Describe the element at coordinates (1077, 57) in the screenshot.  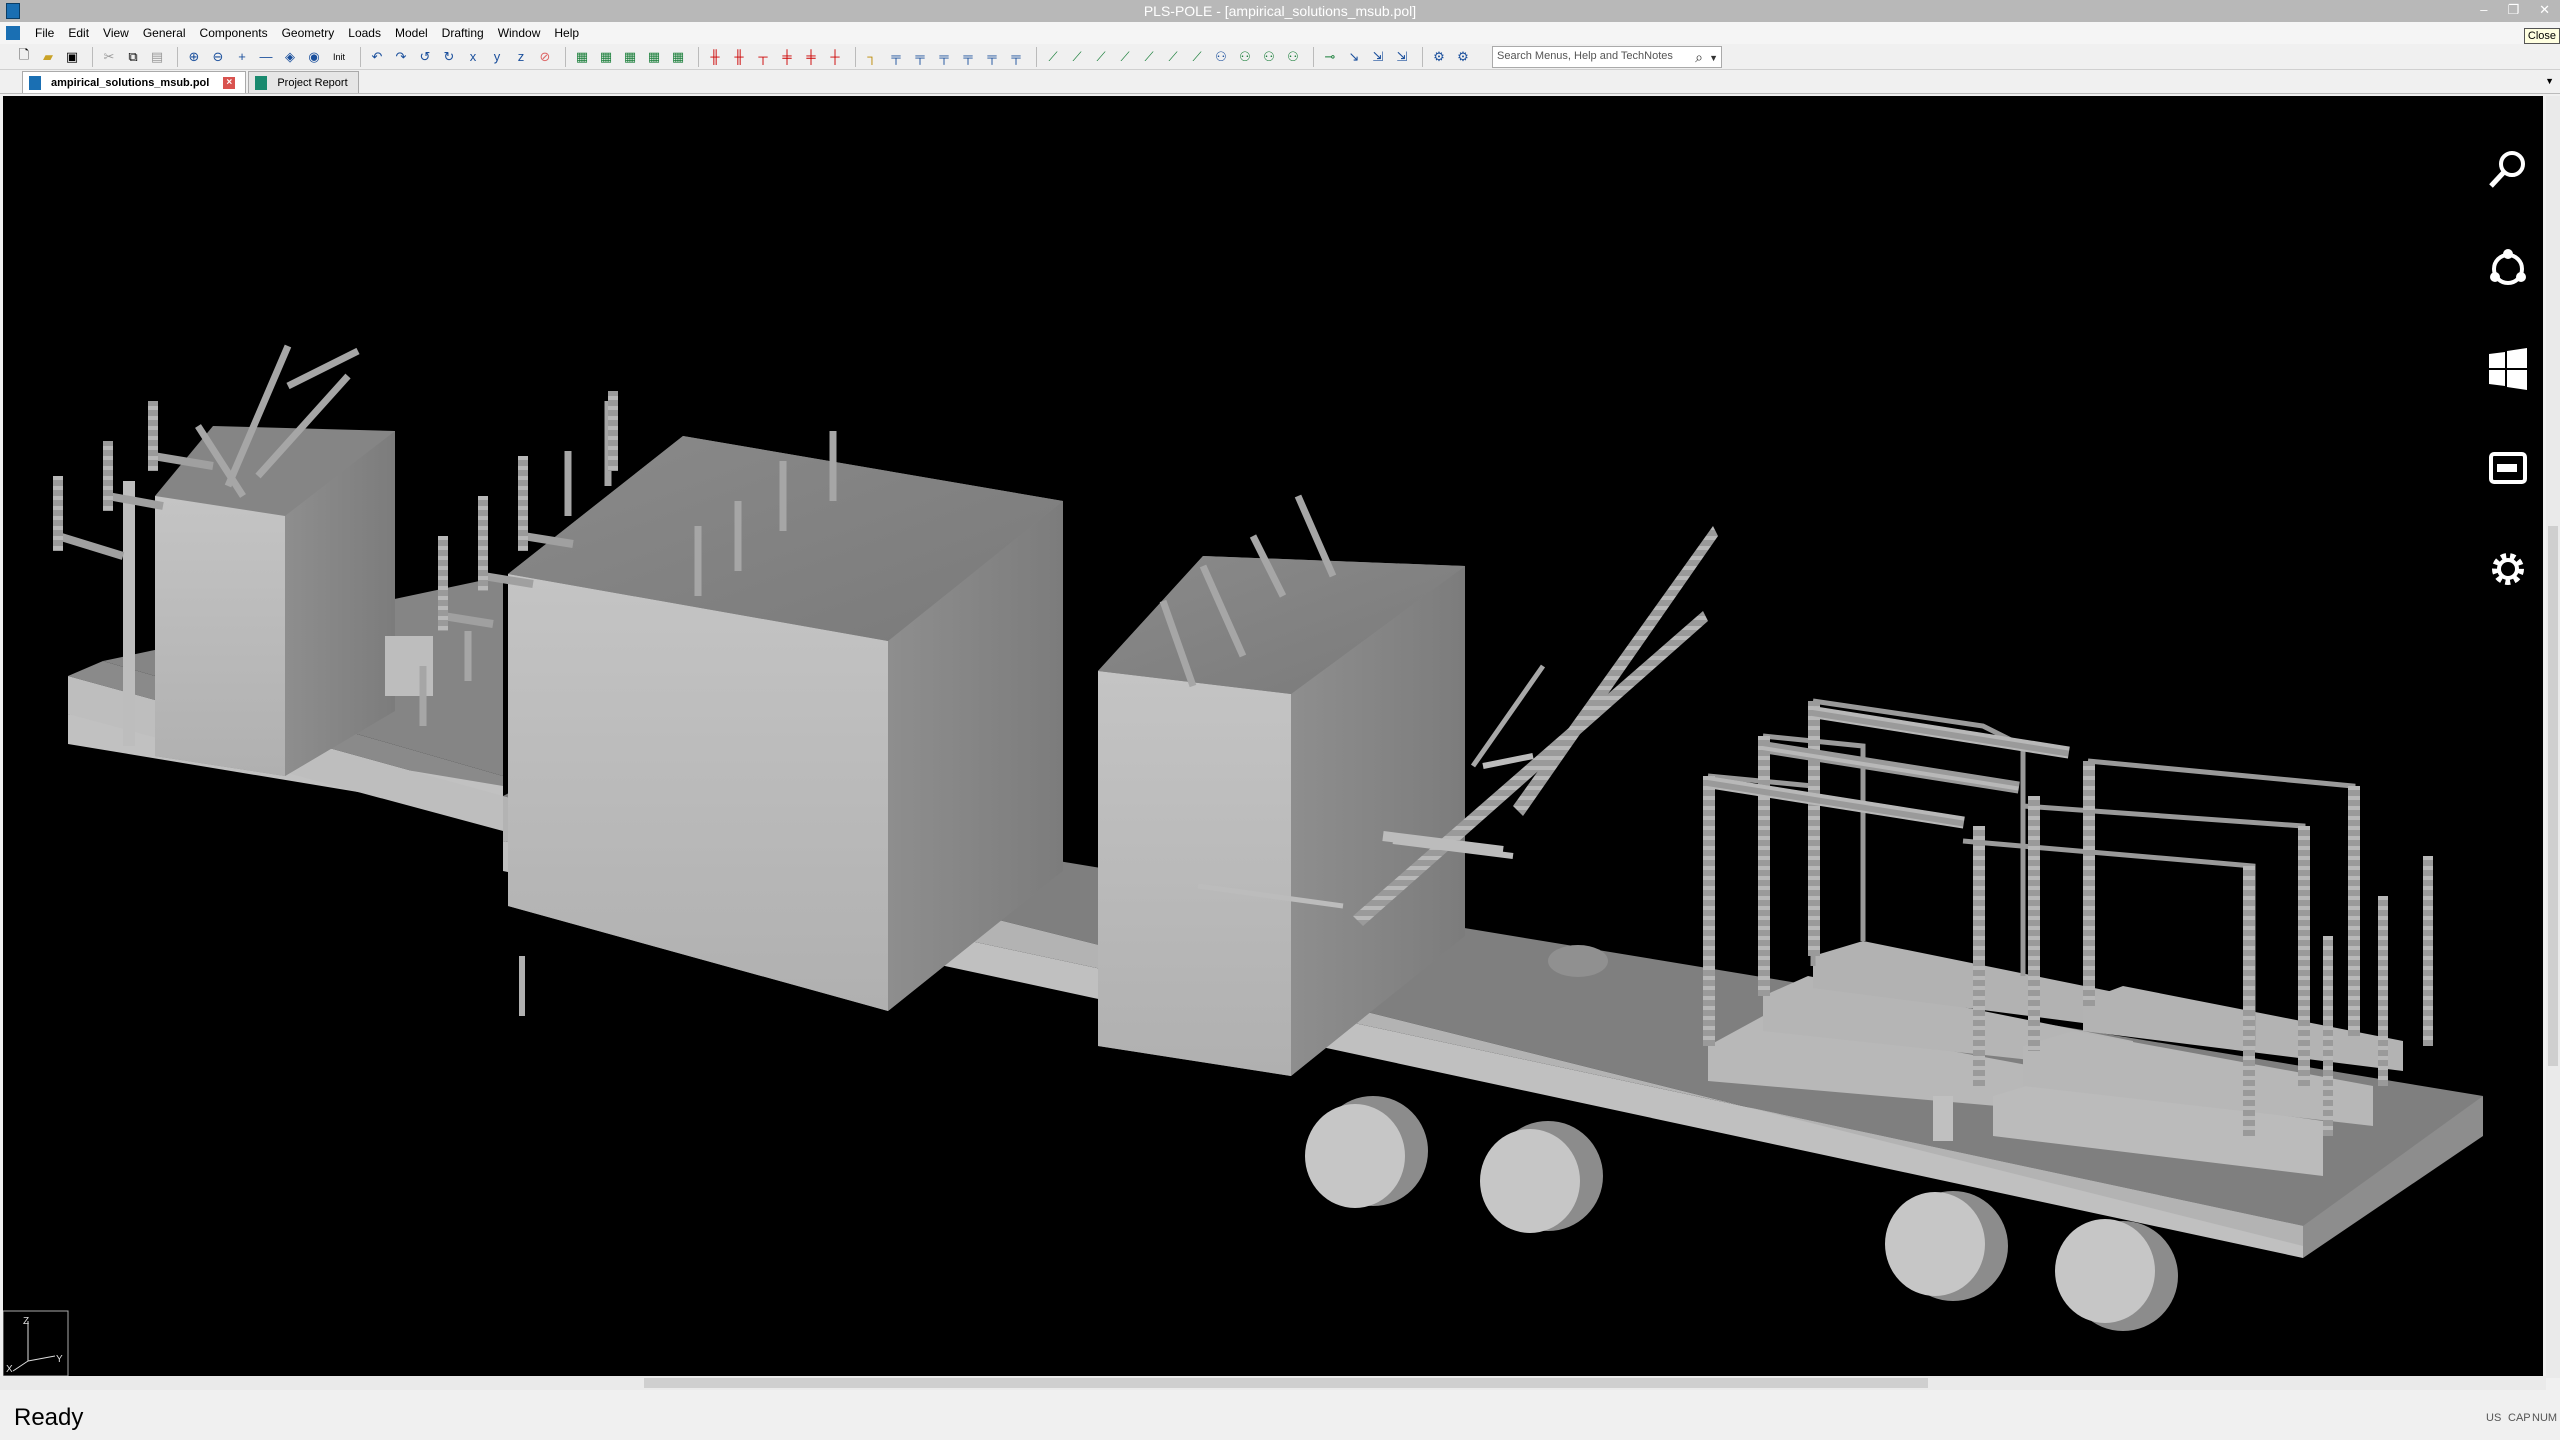
I see `insulator-tool-2-icon: ⟋` at that location.